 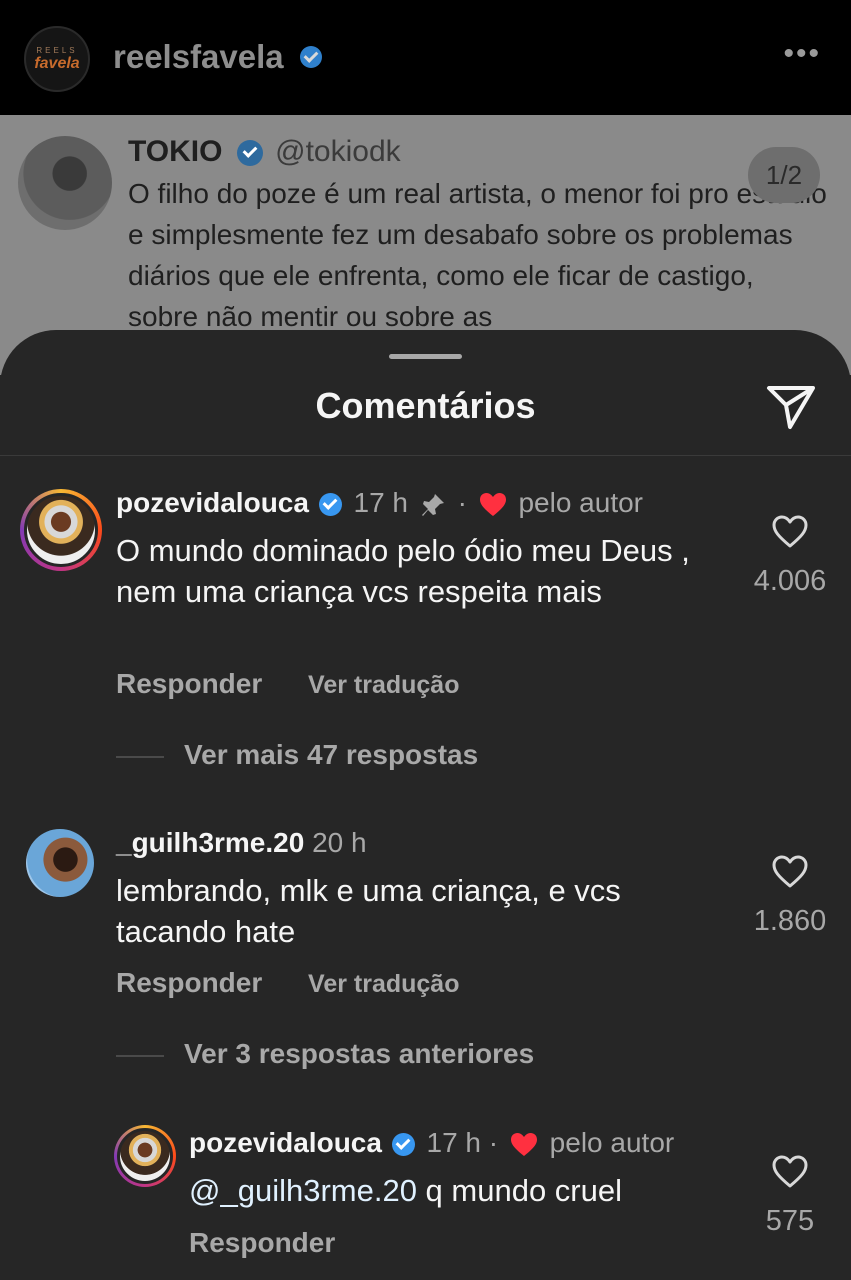 I want to click on like-count: 575, so click(x=790, y=1221).